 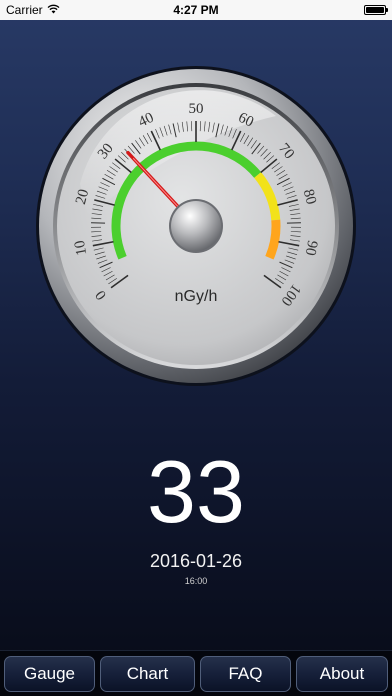 I want to click on gauge-unit-label: nGy/h, so click(x=196, y=296).